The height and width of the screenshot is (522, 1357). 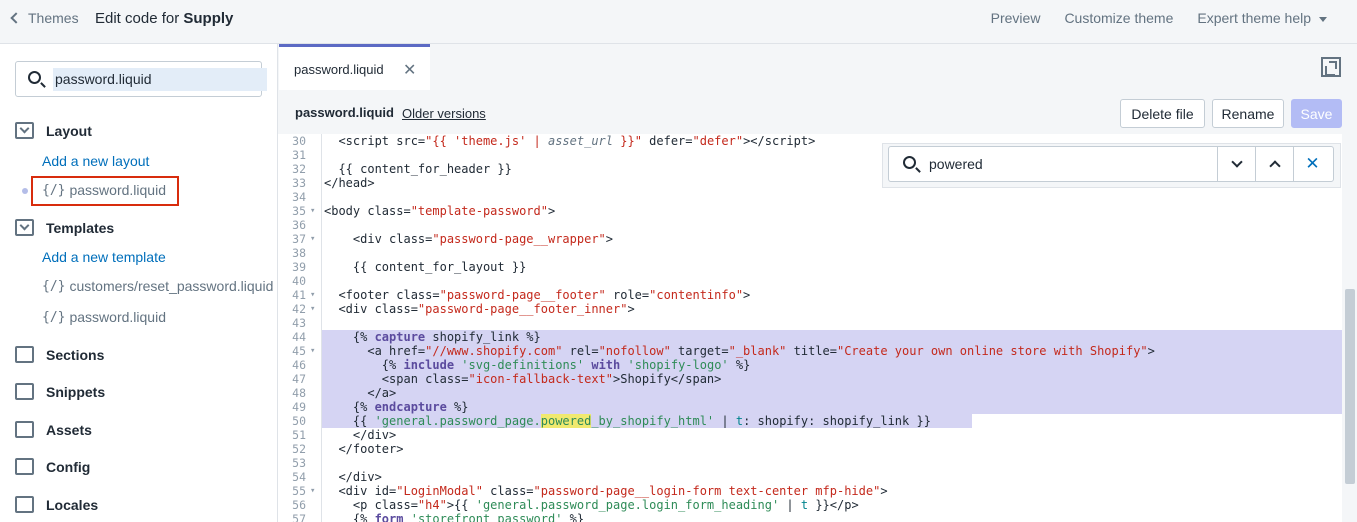 I want to click on rename-button: Rename, so click(x=1248, y=113).